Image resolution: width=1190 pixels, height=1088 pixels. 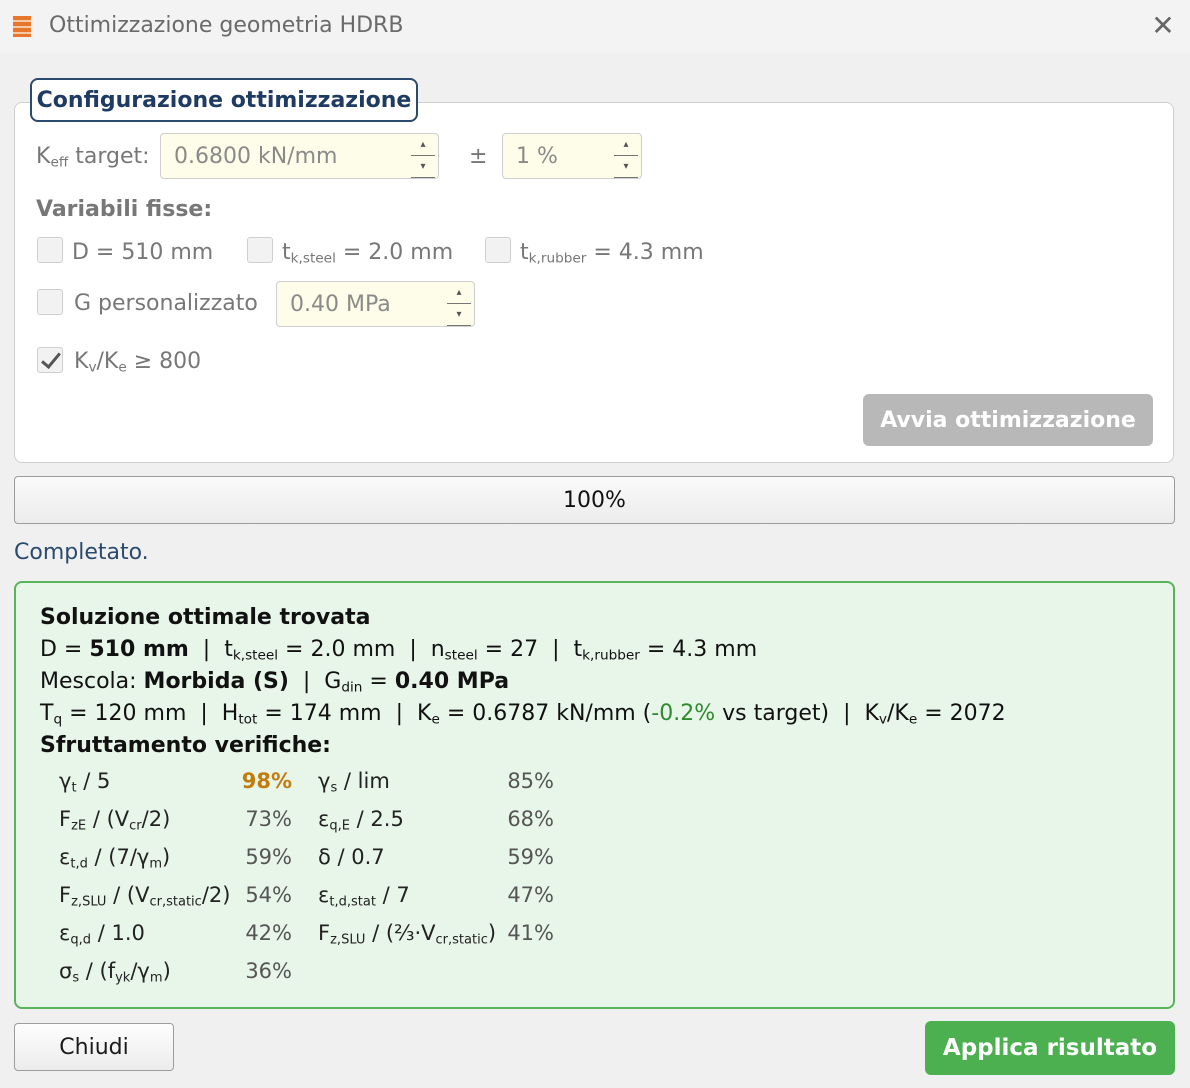 What do you see at coordinates (1163, 26) in the screenshot?
I see `close-window-icon: ✕` at bounding box center [1163, 26].